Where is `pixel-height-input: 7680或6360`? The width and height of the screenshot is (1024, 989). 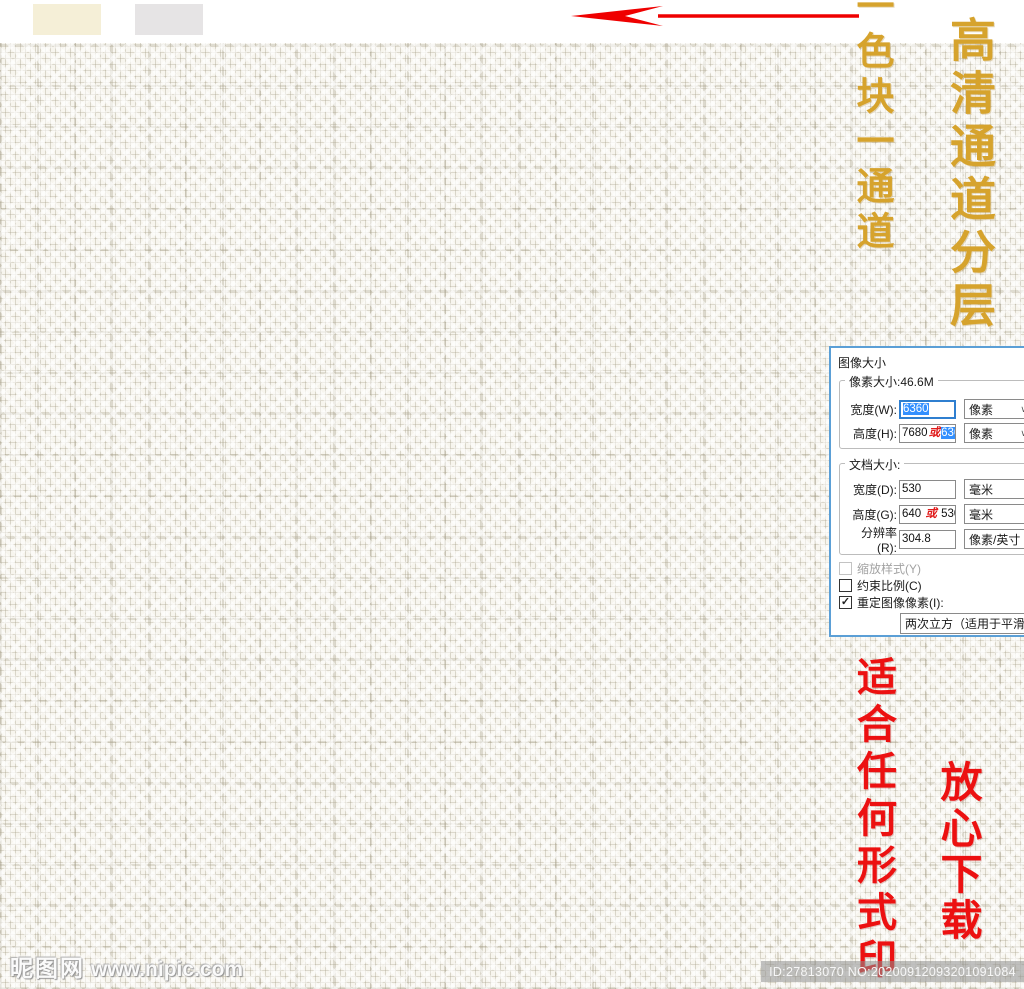 pixel-height-input: 7680或6360 is located at coordinates (927, 433).